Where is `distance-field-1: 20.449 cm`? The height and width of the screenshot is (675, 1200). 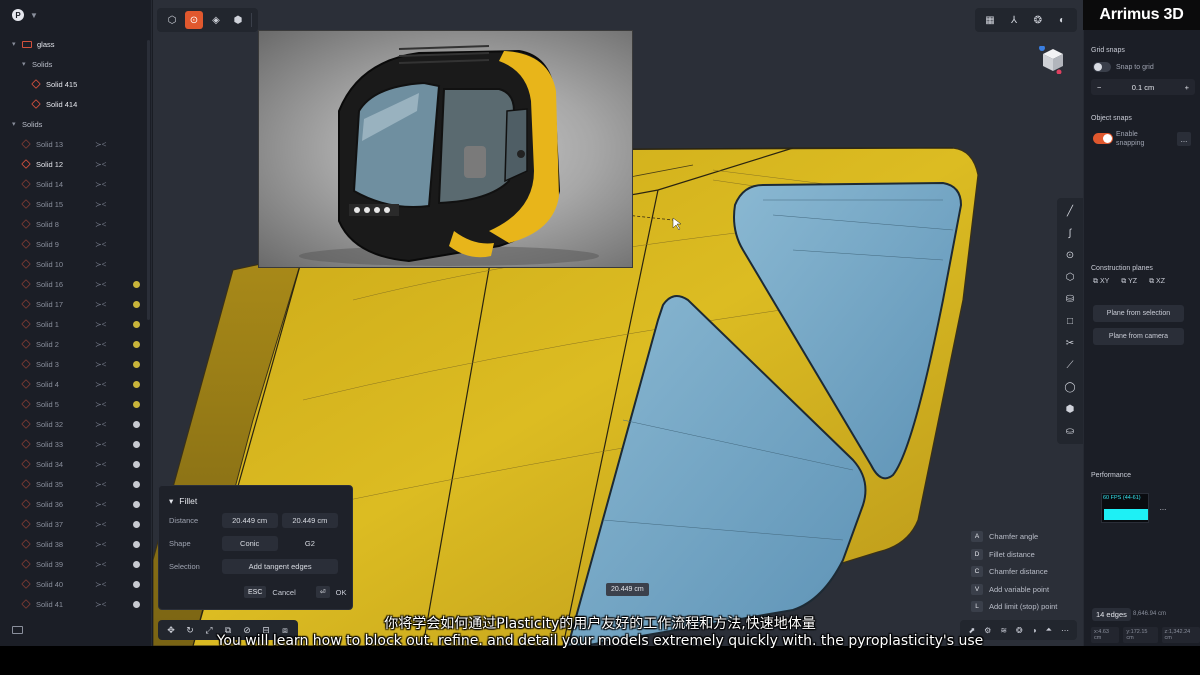 distance-field-1: 20.449 cm is located at coordinates (249, 520).